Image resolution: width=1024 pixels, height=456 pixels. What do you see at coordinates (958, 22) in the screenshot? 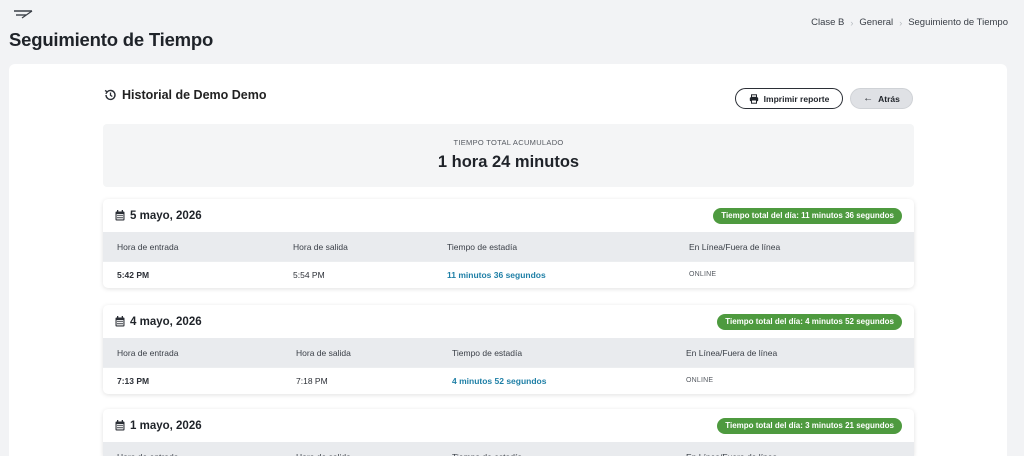
I see `breadcrumb-item-current: Seguimiento de Tiempo` at bounding box center [958, 22].